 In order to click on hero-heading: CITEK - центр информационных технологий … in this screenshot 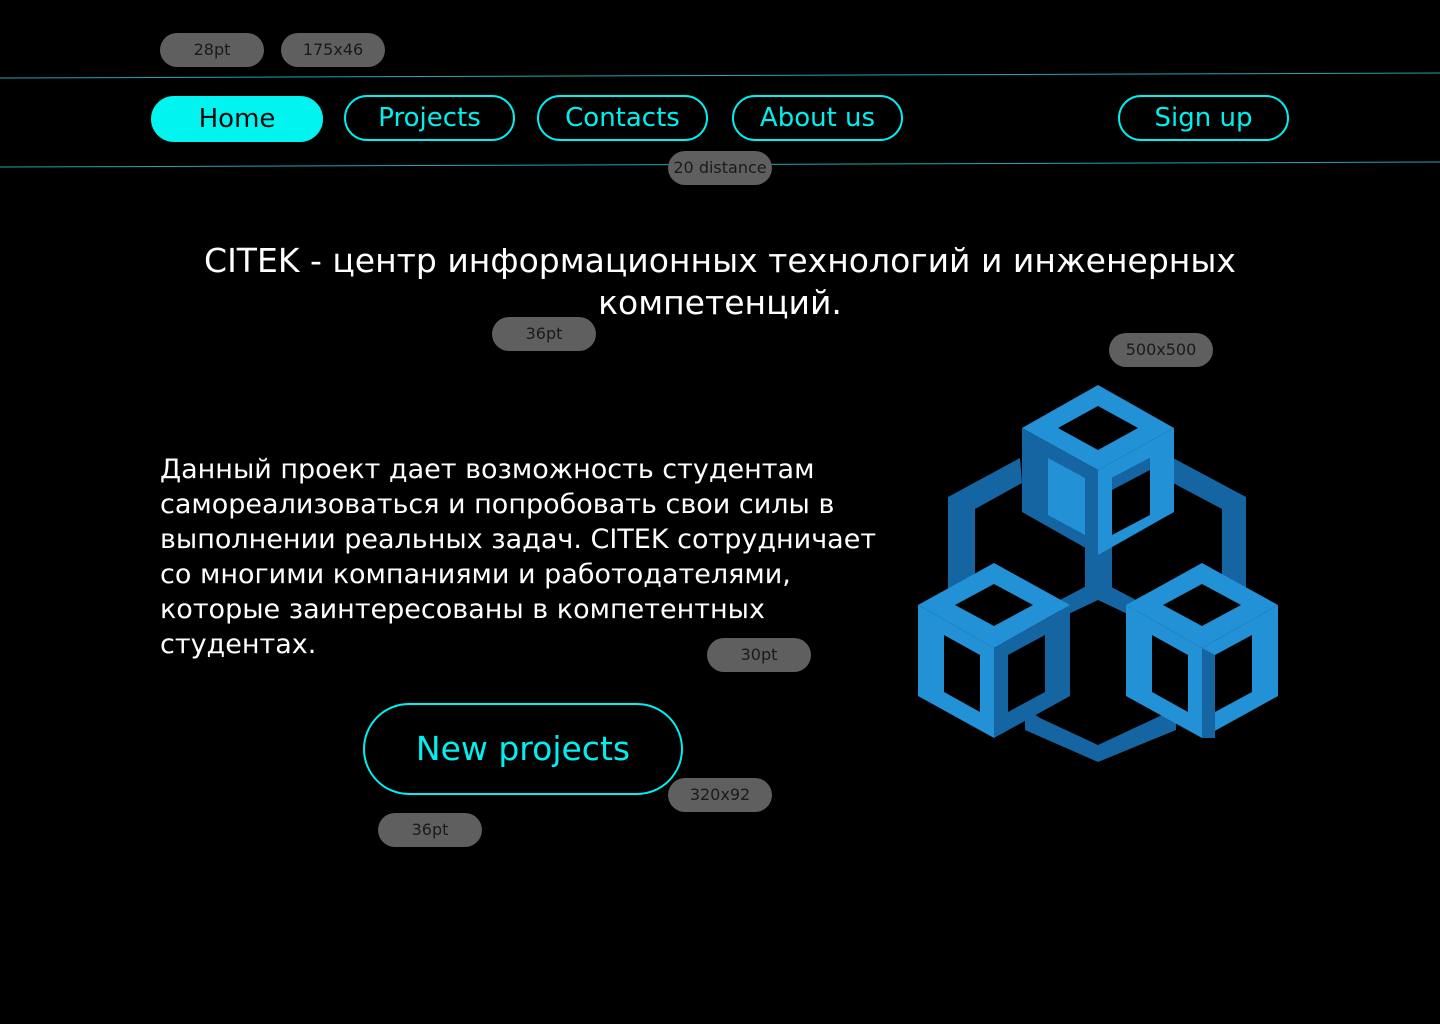, I will do `click(720, 281)`.